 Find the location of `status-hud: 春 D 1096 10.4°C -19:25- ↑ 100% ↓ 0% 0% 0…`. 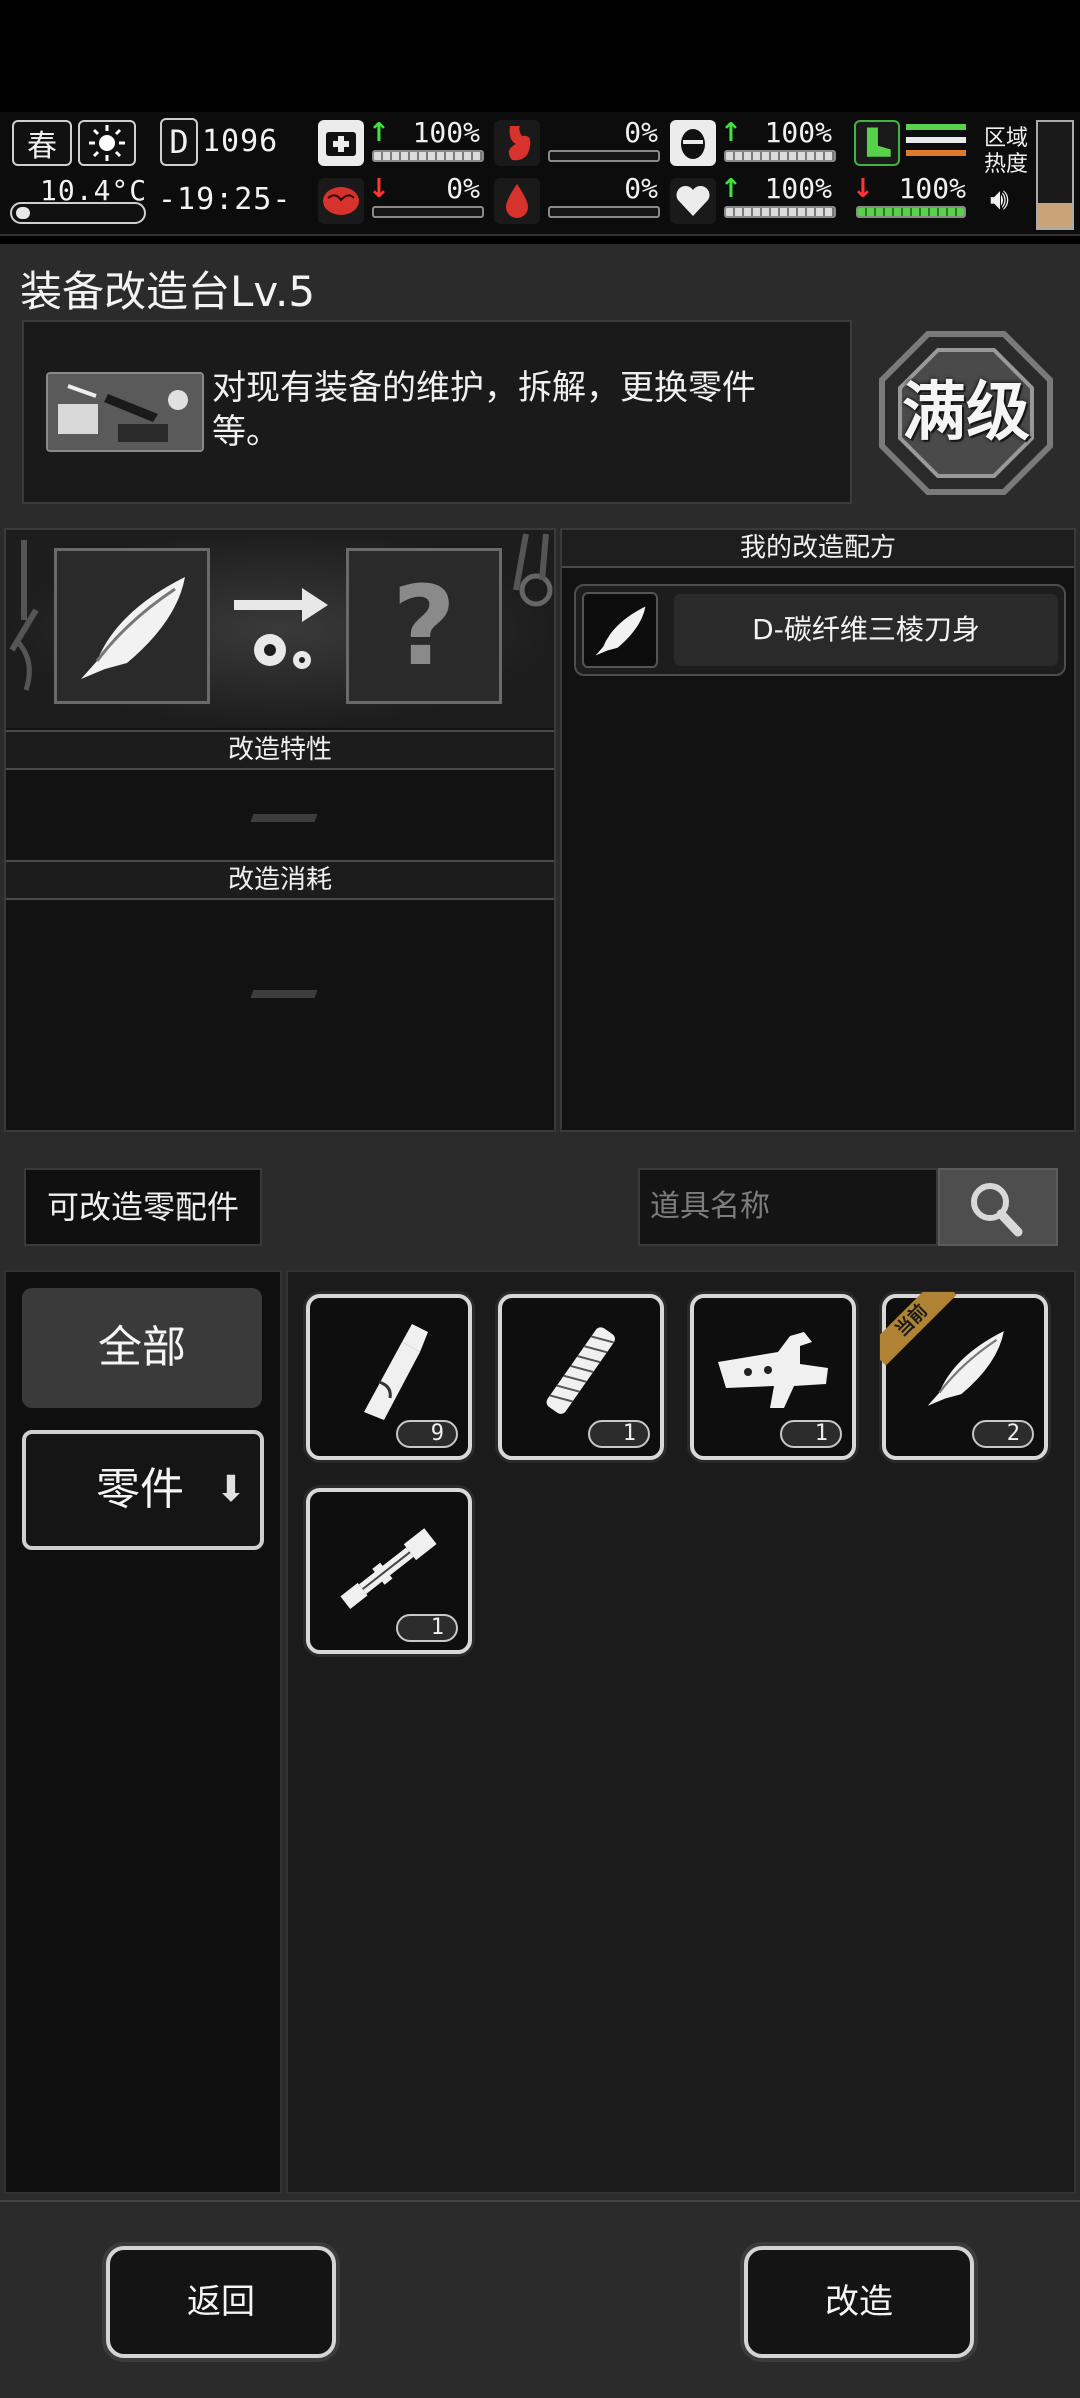

status-hud: 春 D 1096 10.4°C -19:25- ↑ 100% ↓ 0% 0% 0… is located at coordinates (540, 174).